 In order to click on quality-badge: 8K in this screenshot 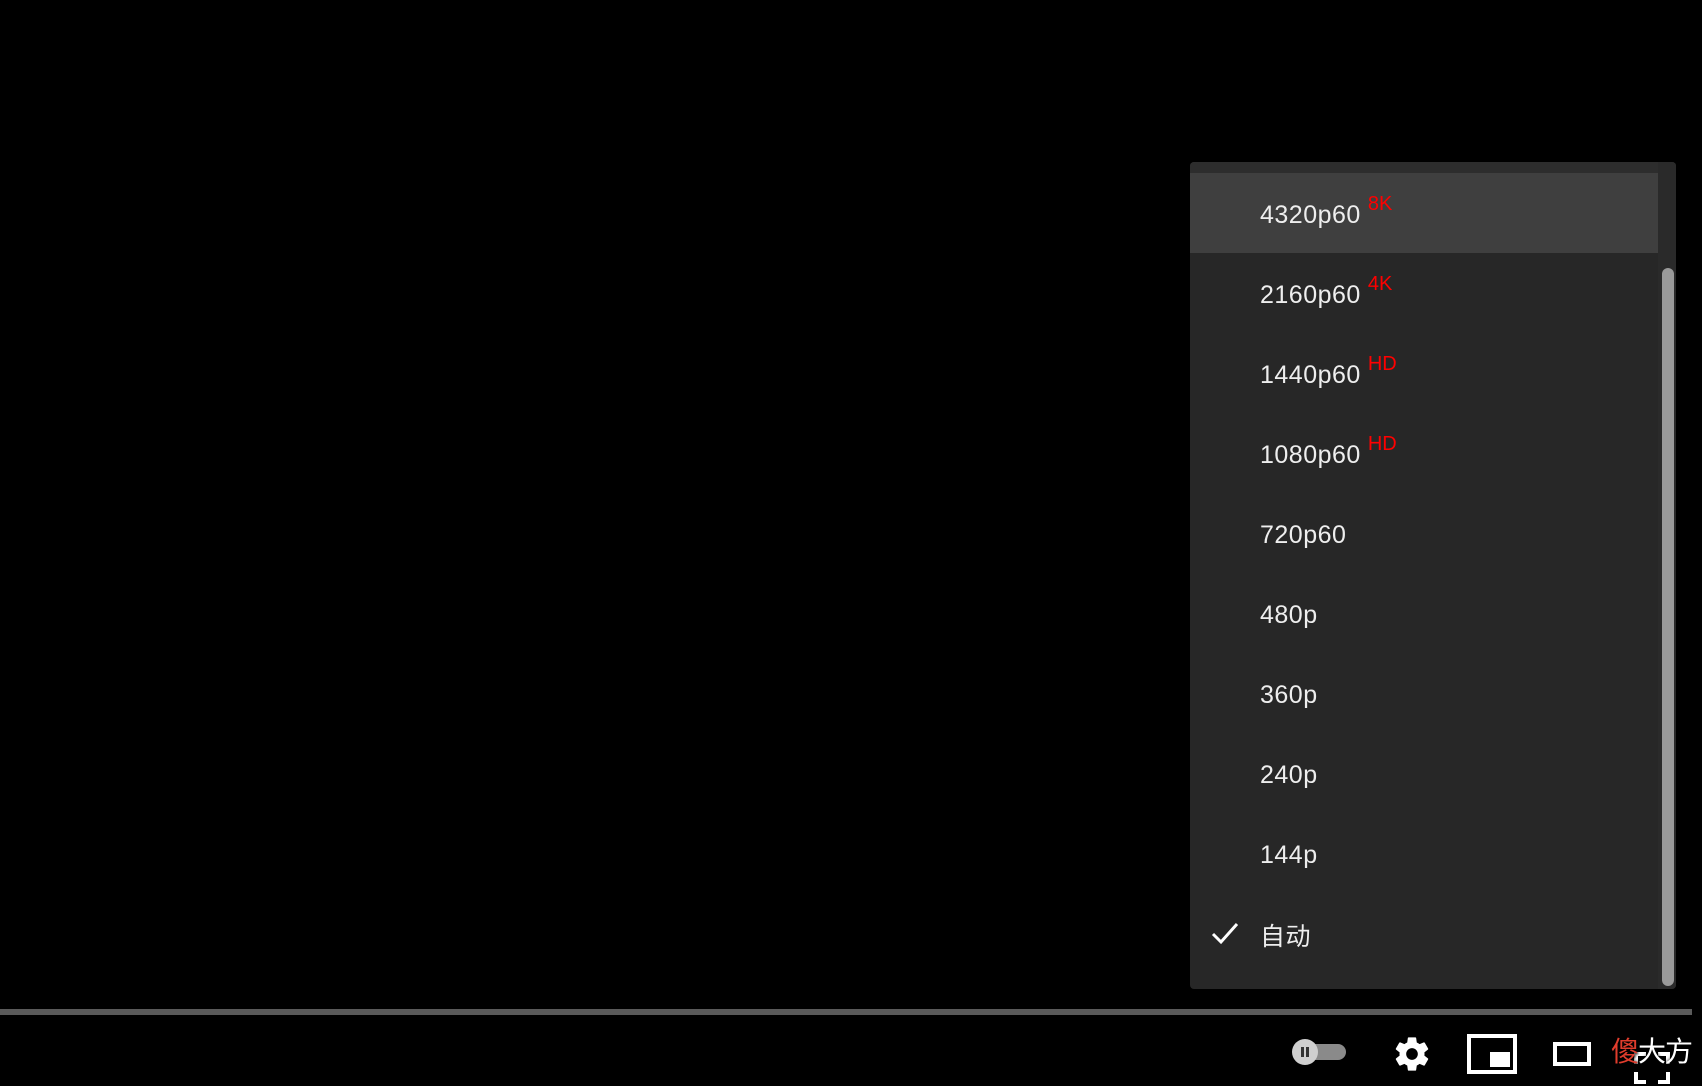, I will do `click(1380, 203)`.